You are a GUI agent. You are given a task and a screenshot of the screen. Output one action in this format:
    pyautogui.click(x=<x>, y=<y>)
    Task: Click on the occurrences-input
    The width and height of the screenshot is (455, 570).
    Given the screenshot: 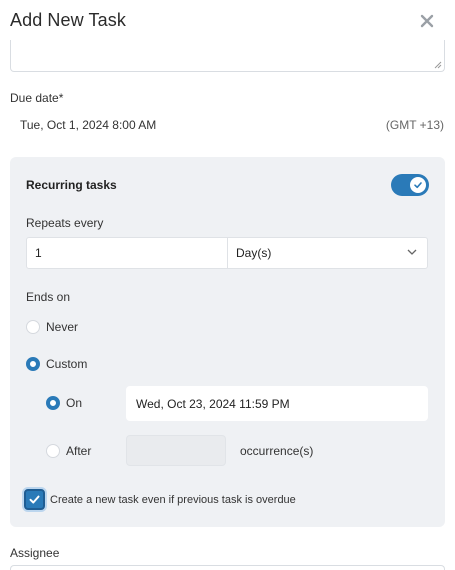 What is the action you would take?
    pyautogui.click(x=176, y=450)
    